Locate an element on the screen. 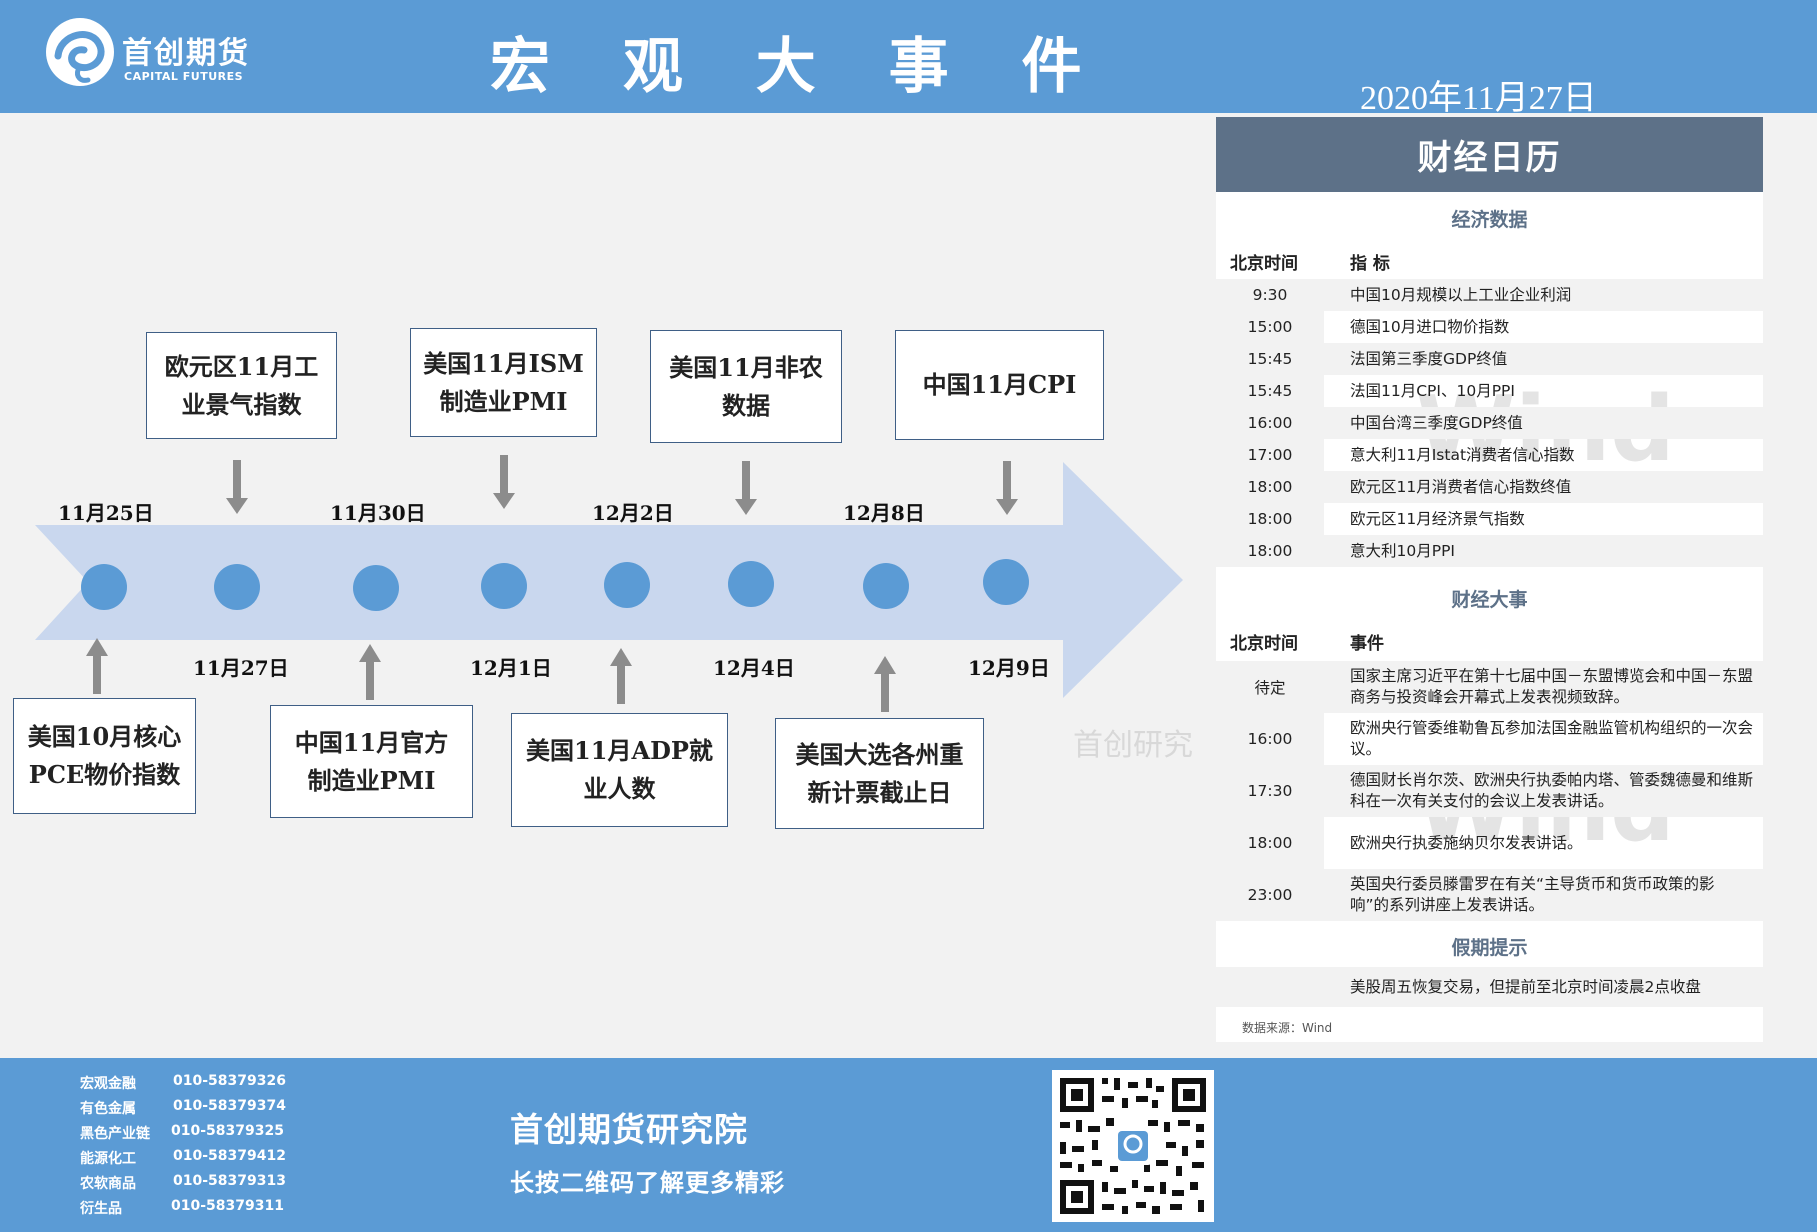 This screenshot has width=1817, height=1232. econ-row: 15:45 法国11月CPI、10月PPI is located at coordinates (1489, 391).